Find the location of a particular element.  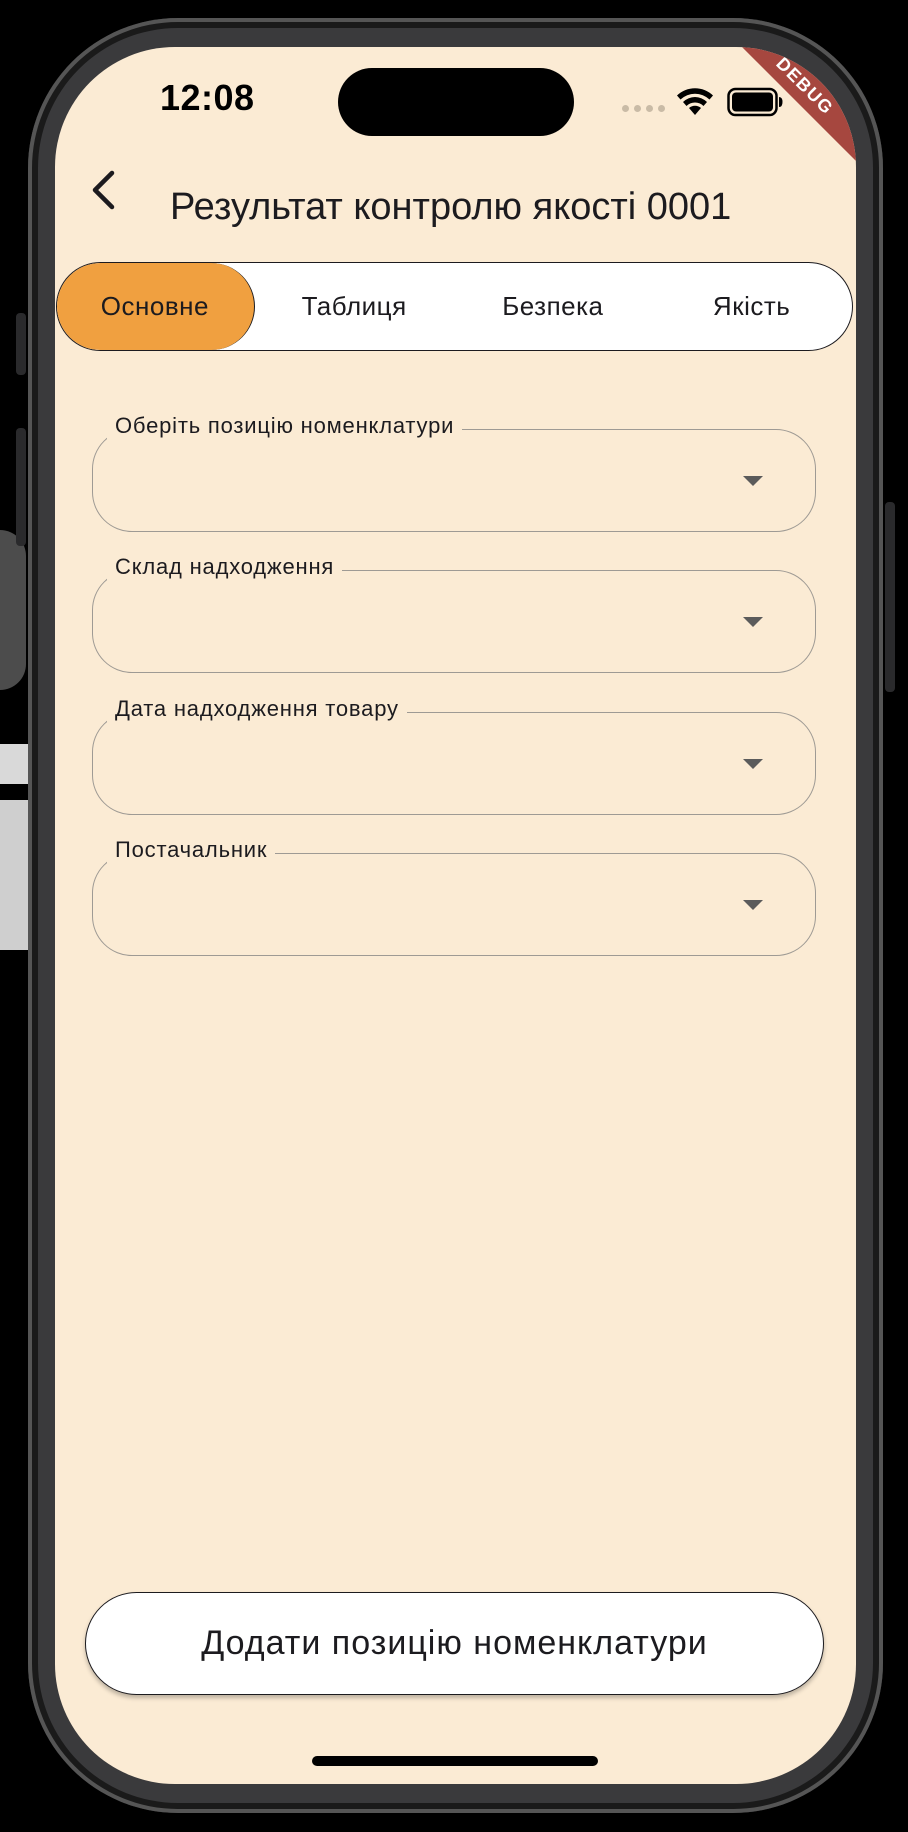

dynamic-island is located at coordinates (456, 102).